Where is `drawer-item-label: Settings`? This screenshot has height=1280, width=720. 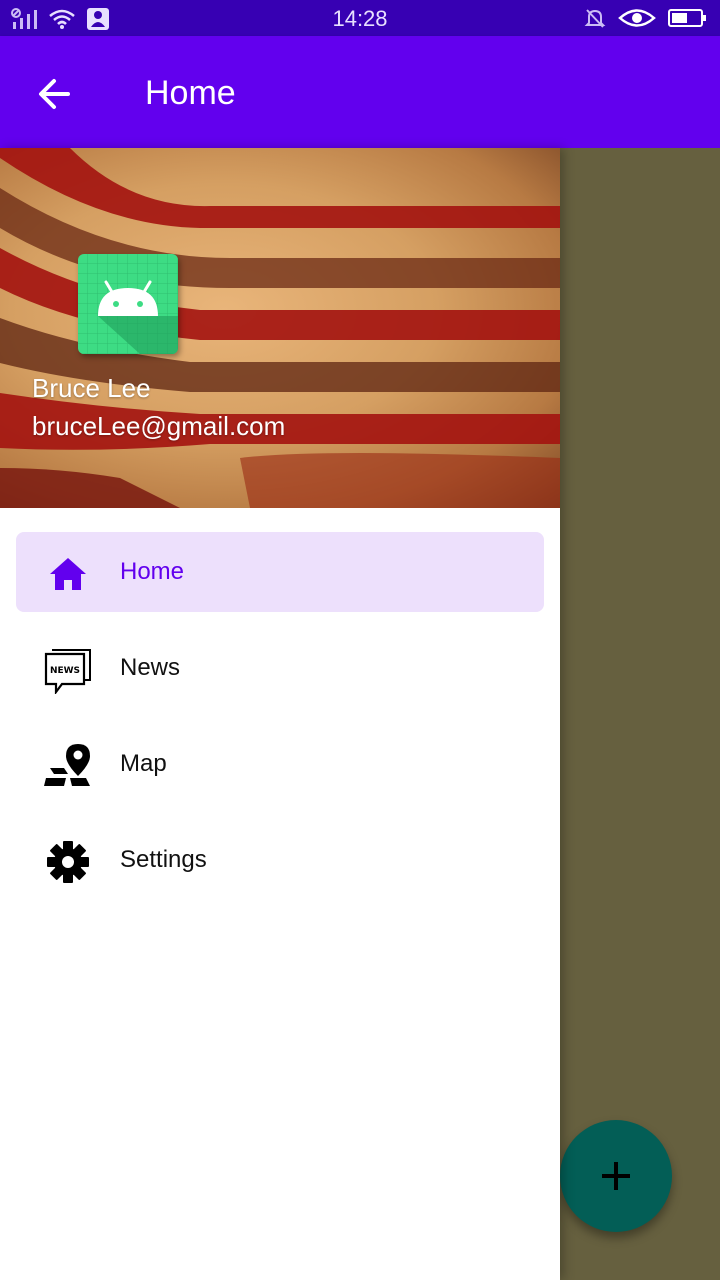 drawer-item-label: Settings is located at coordinates (163, 859).